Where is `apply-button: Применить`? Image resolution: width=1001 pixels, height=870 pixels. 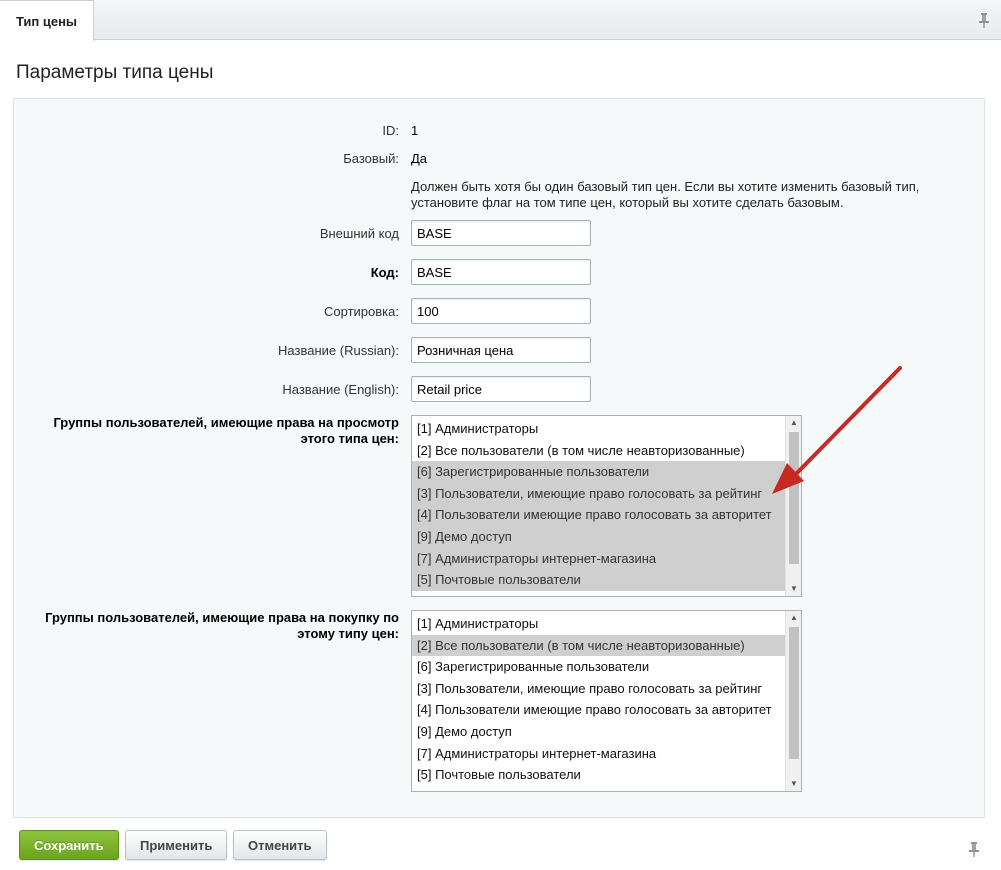 apply-button: Применить is located at coordinates (176, 845).